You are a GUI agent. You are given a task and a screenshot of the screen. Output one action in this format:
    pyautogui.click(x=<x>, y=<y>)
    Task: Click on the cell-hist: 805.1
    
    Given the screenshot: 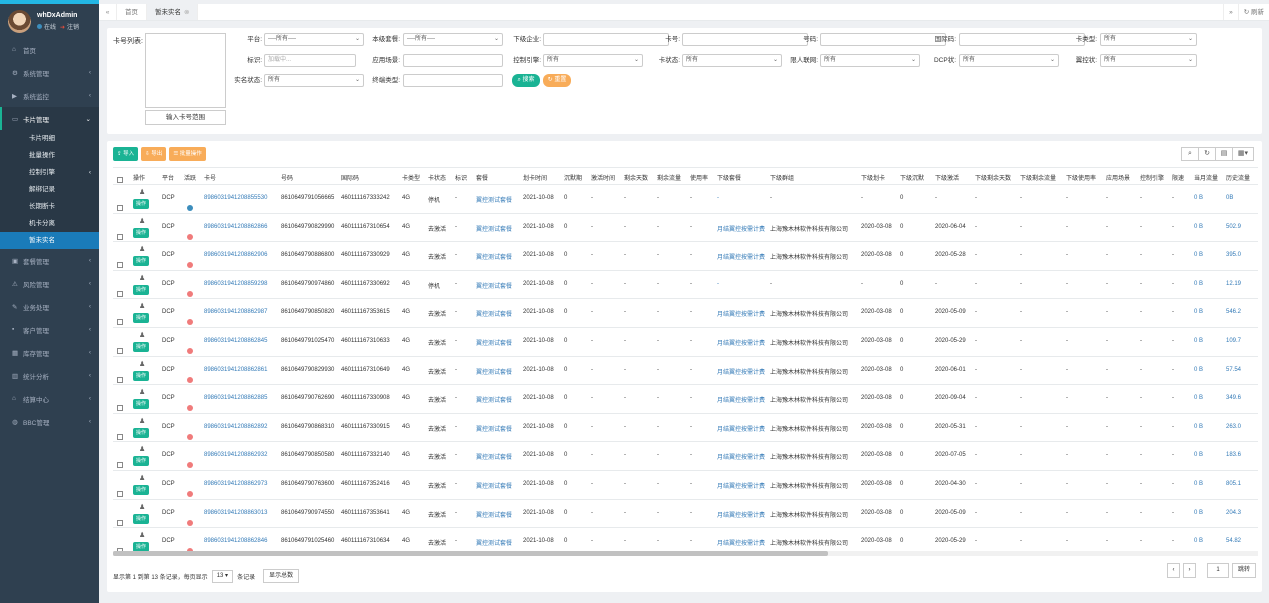 What is the action you would take?
    pyautogui.click(x=1233, y=484)
    